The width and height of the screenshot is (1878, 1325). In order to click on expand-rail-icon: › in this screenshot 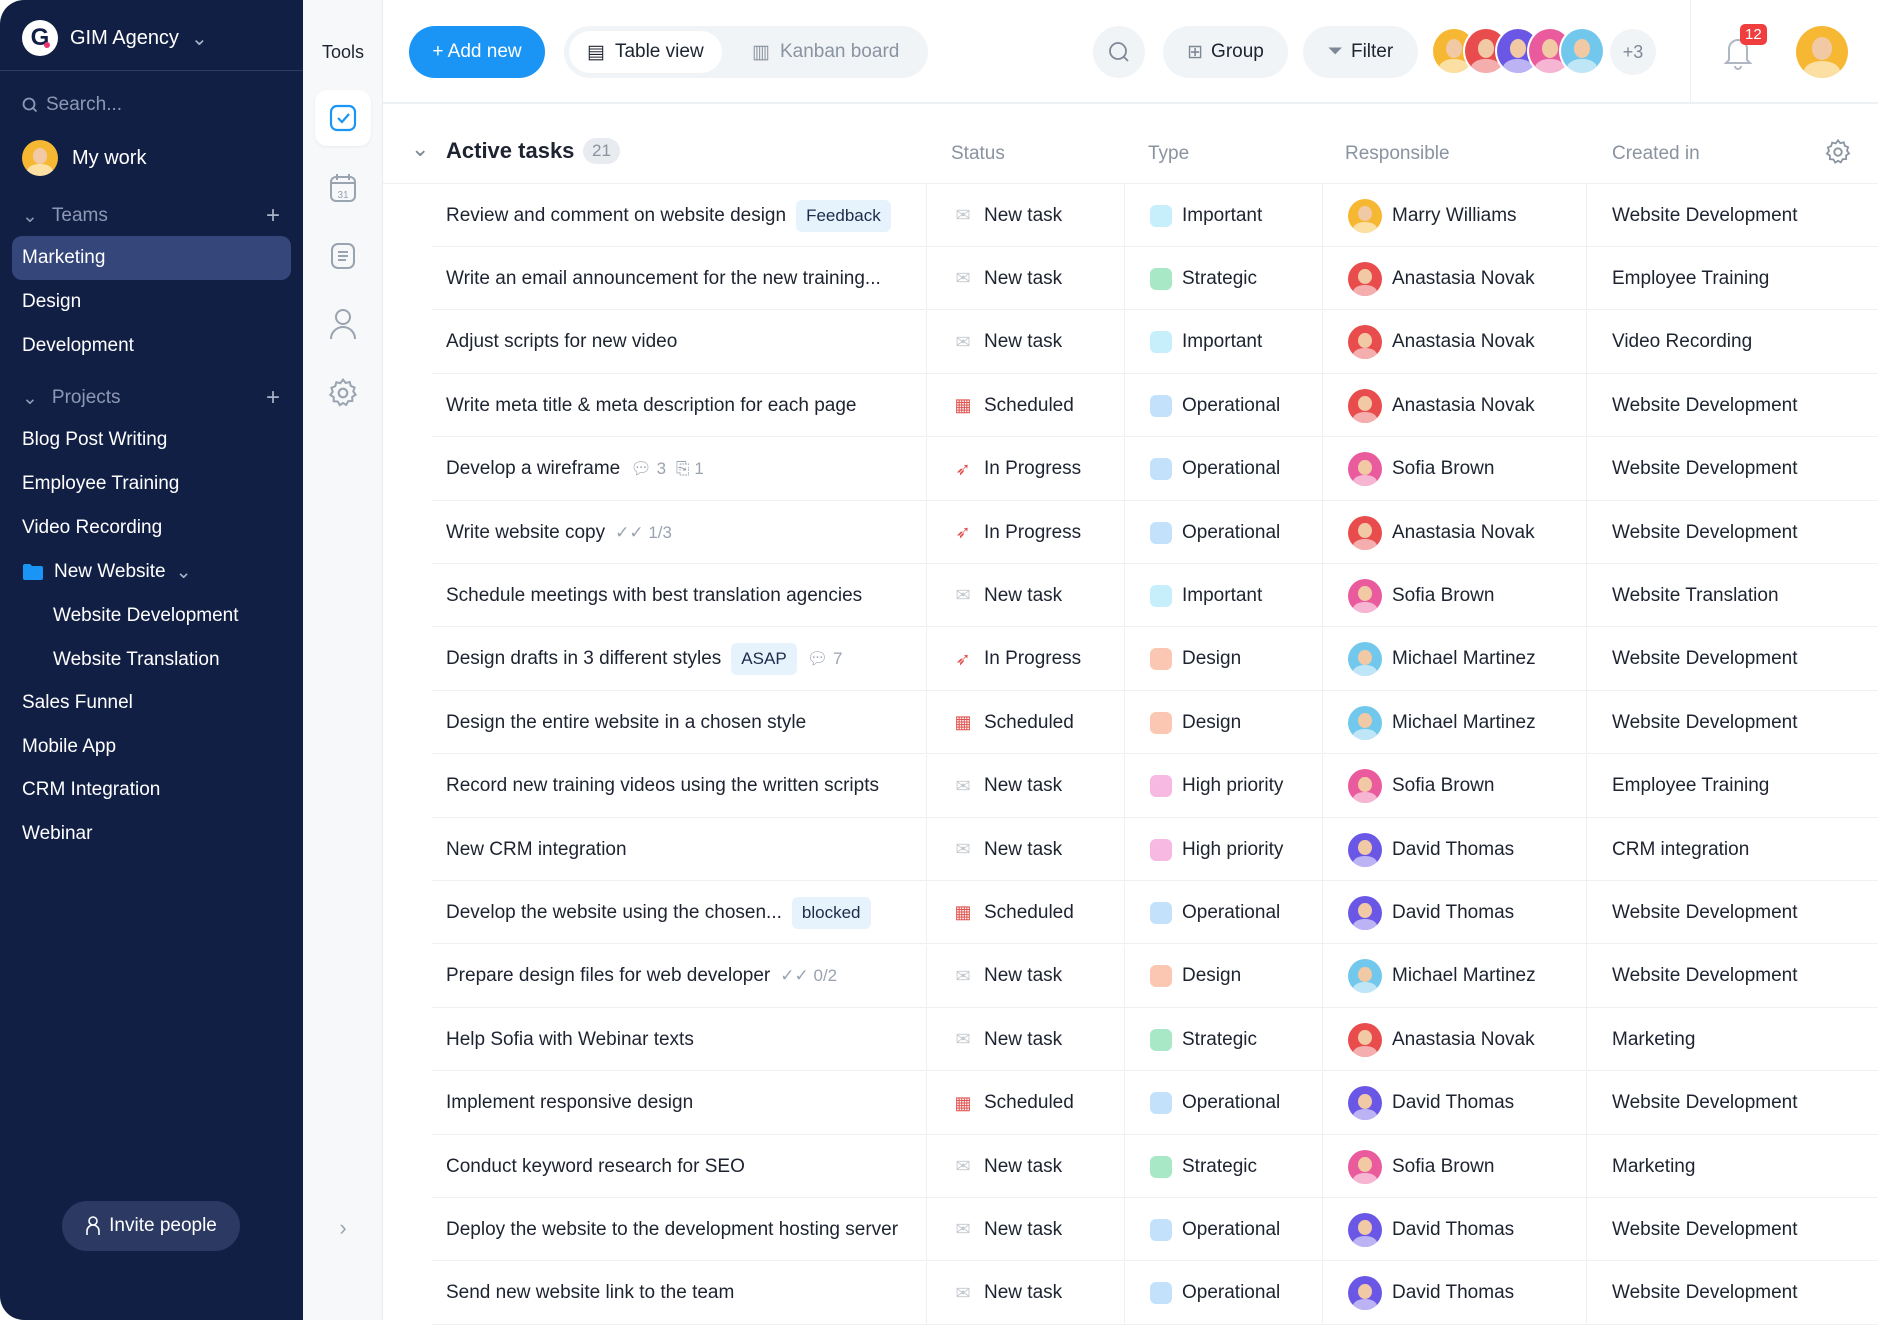, I will do `click(343, 1228)`.